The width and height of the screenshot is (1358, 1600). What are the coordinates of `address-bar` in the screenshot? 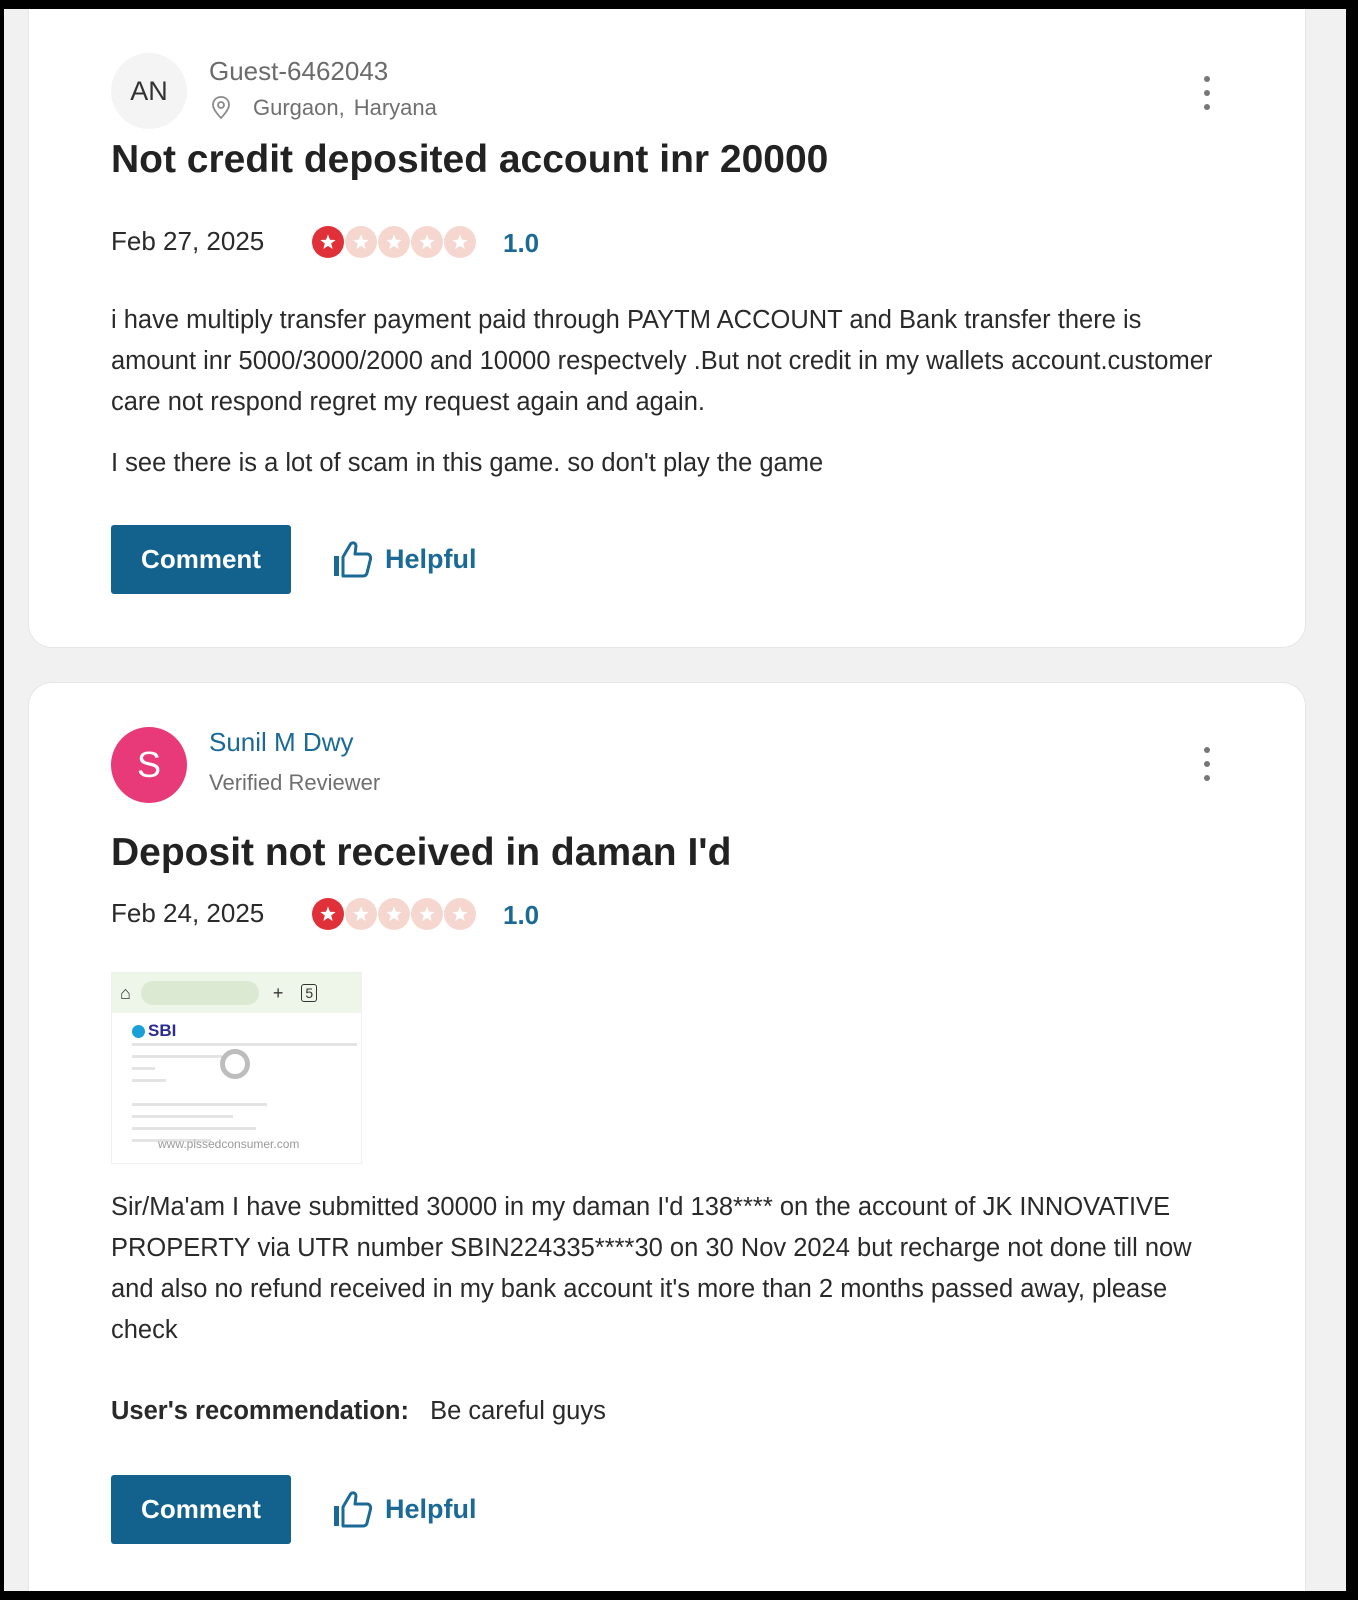 It's located at (199, 993).